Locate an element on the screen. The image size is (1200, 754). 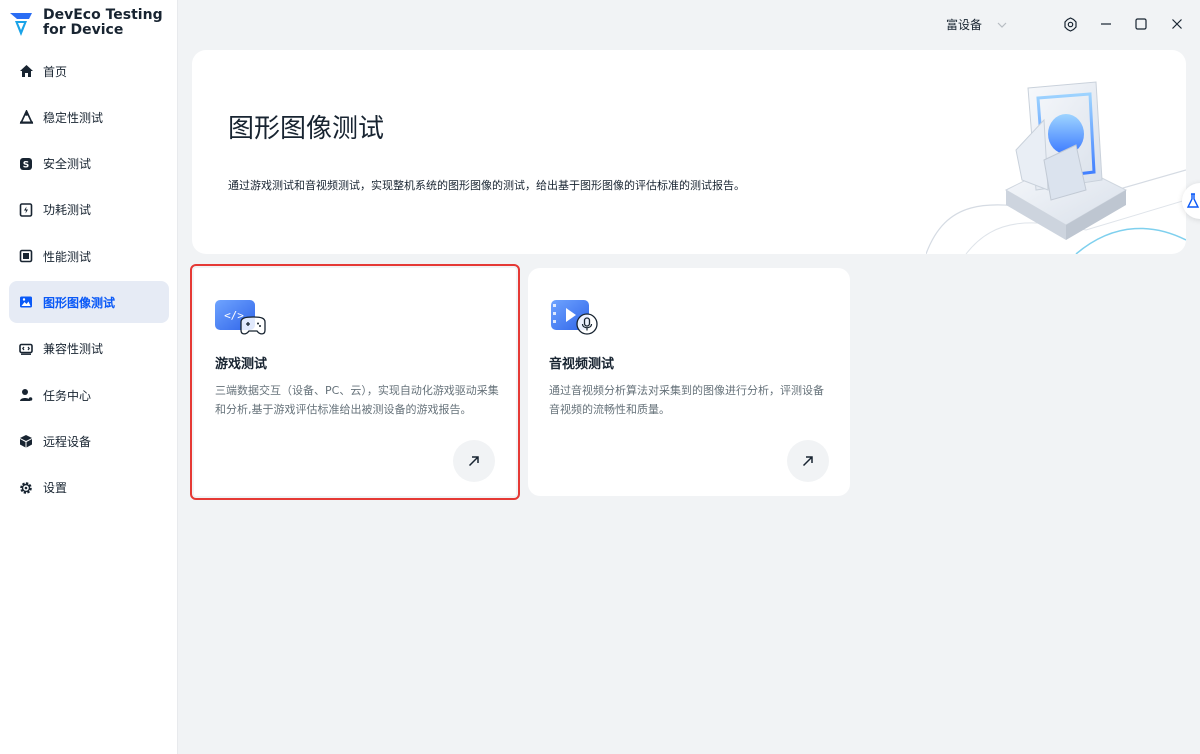
sidebar-item-label: 任务中心 is located at coordinates (67, 395).